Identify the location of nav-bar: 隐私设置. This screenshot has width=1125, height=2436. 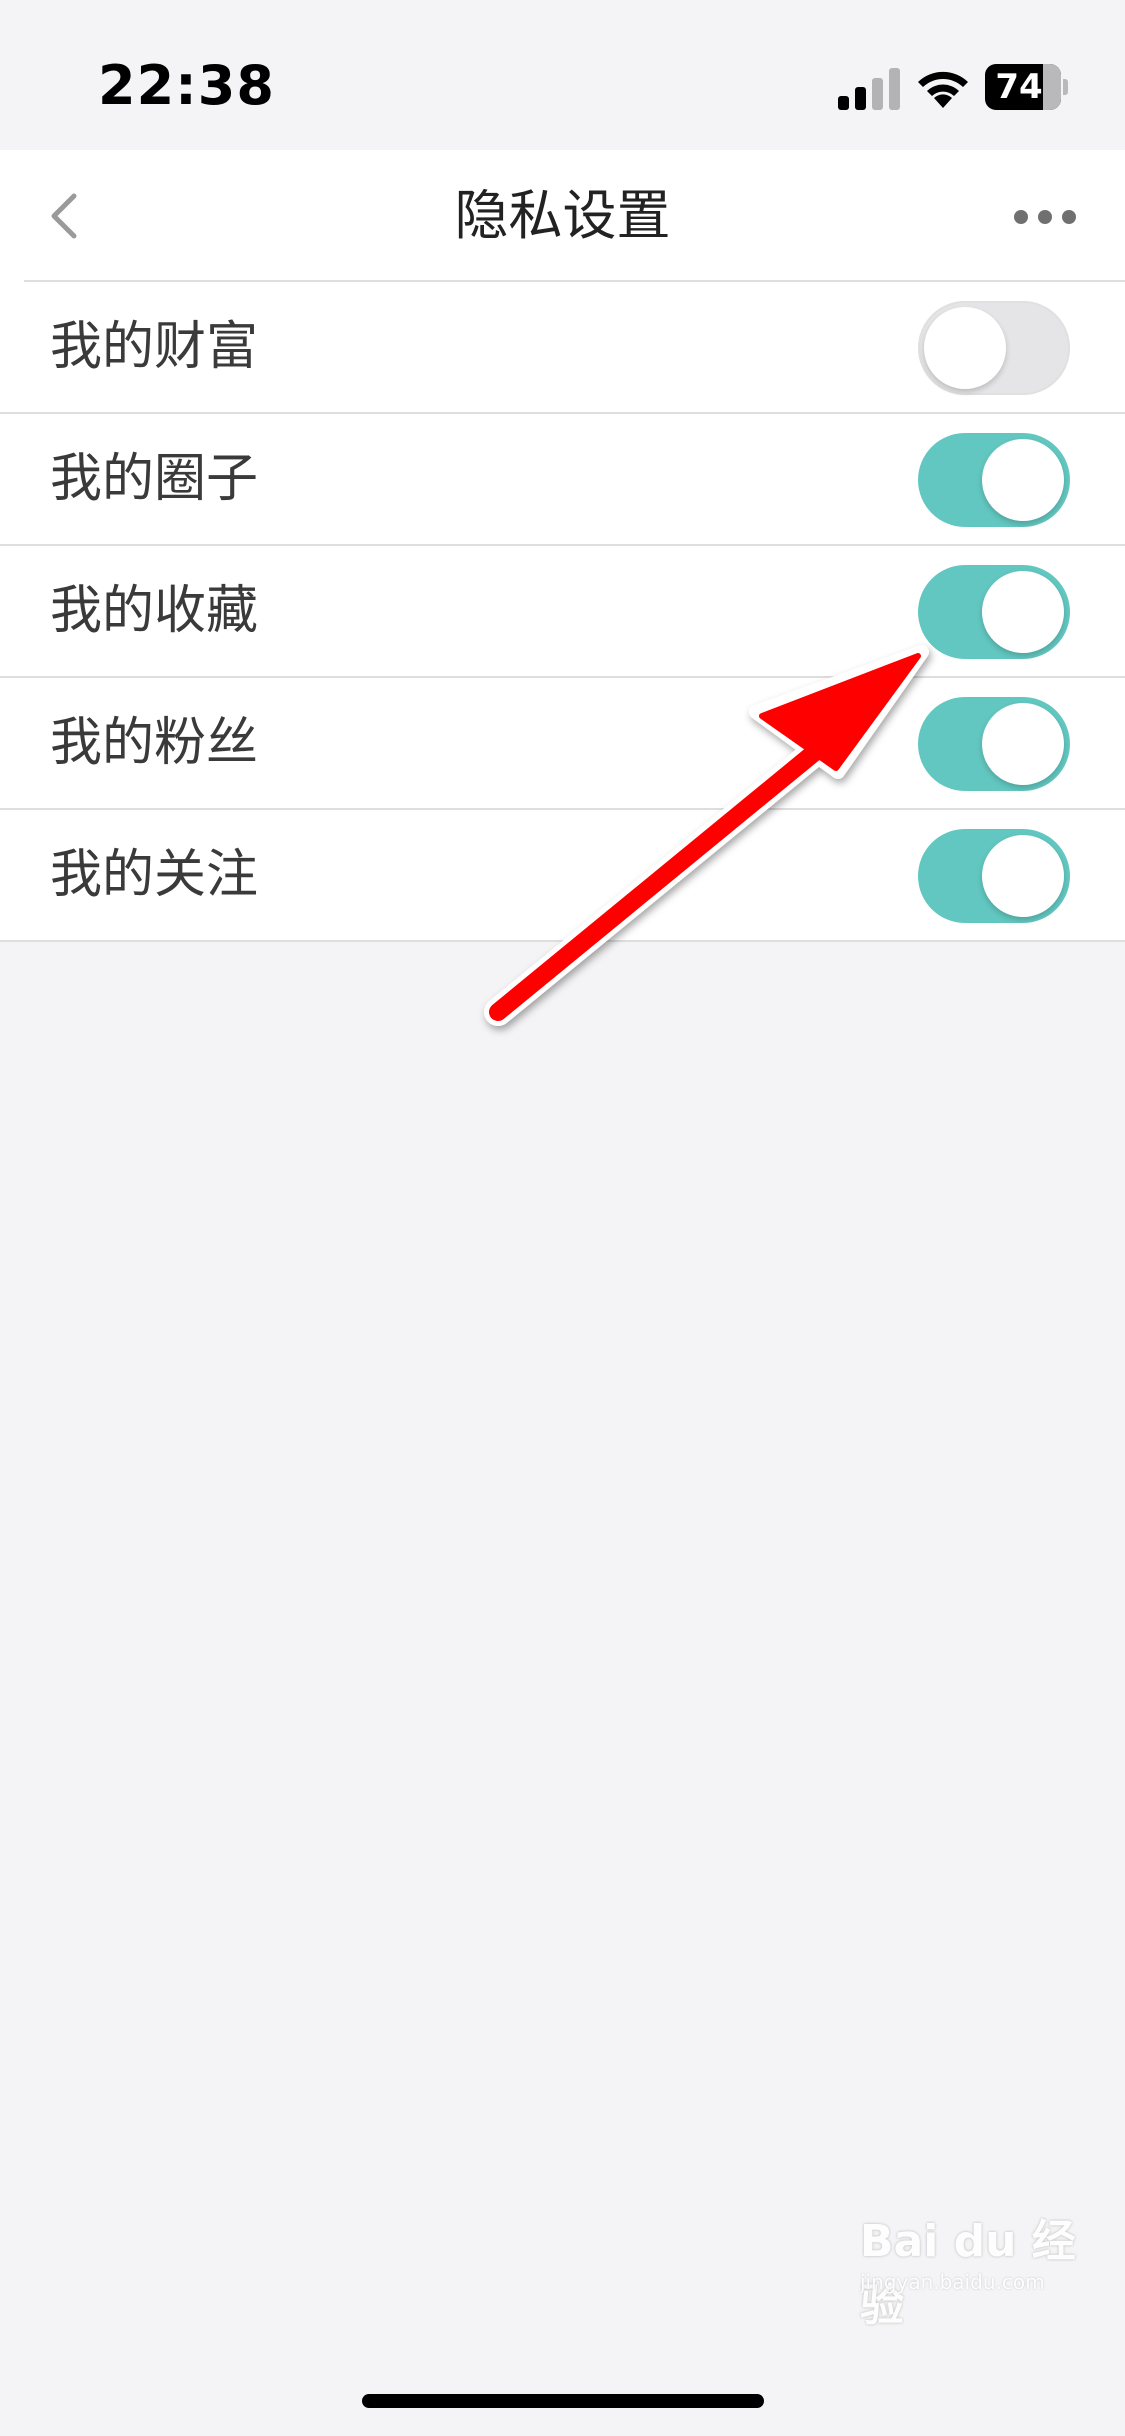
(562, 216).